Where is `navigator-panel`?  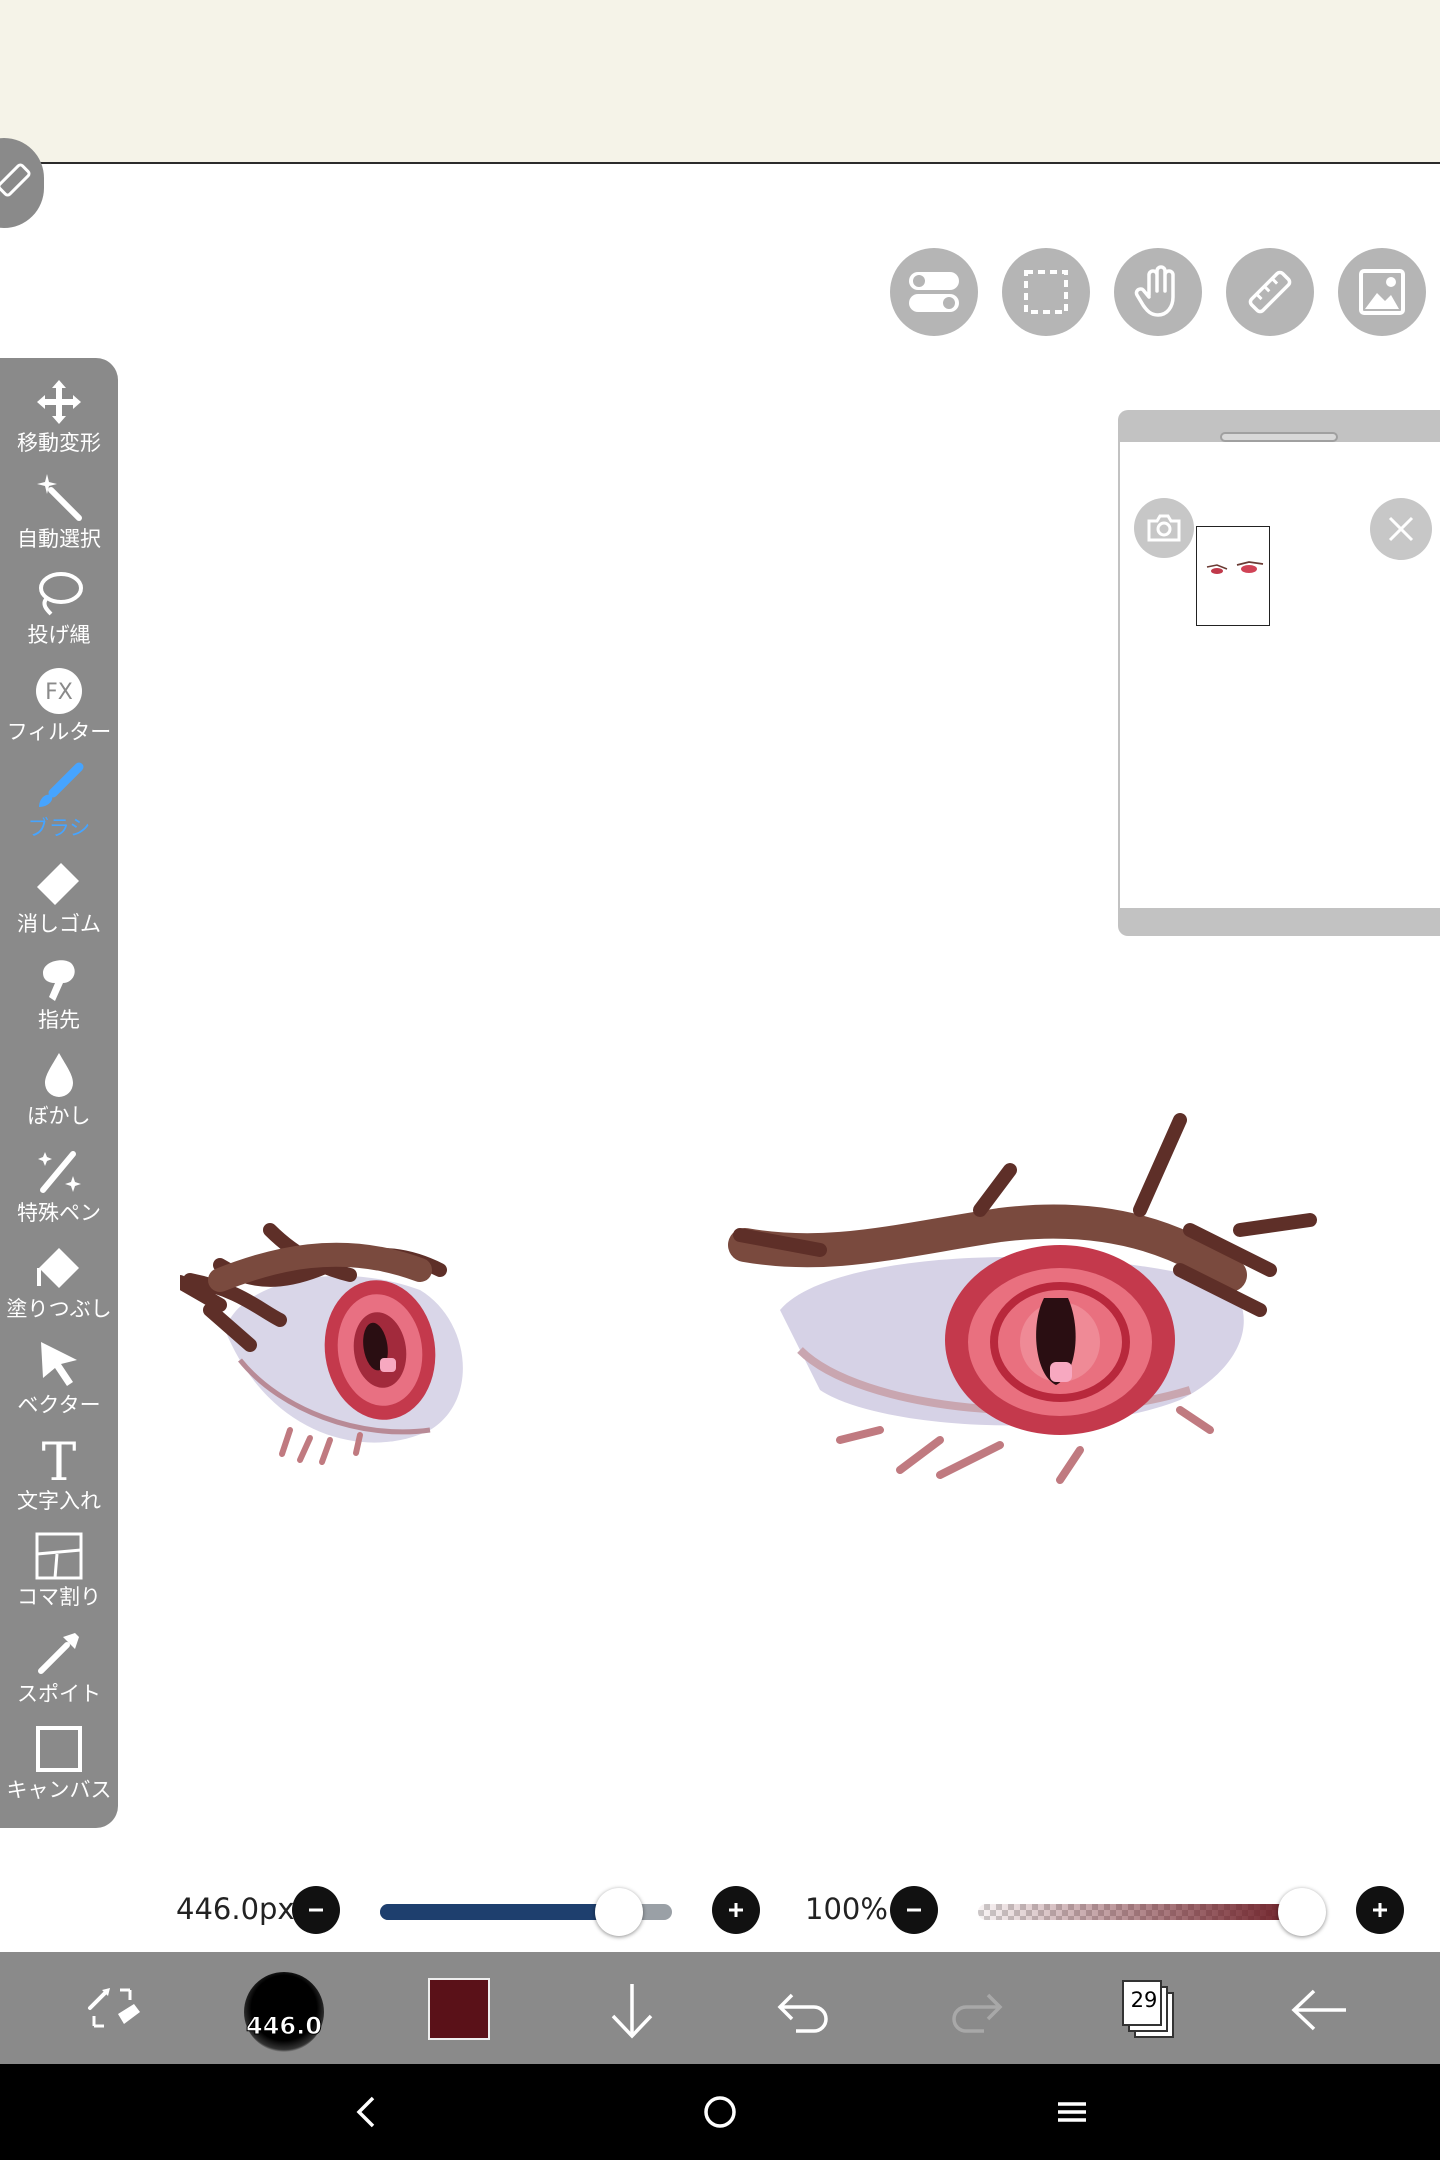
navigator-panel is located at coordinates (1279, 673).